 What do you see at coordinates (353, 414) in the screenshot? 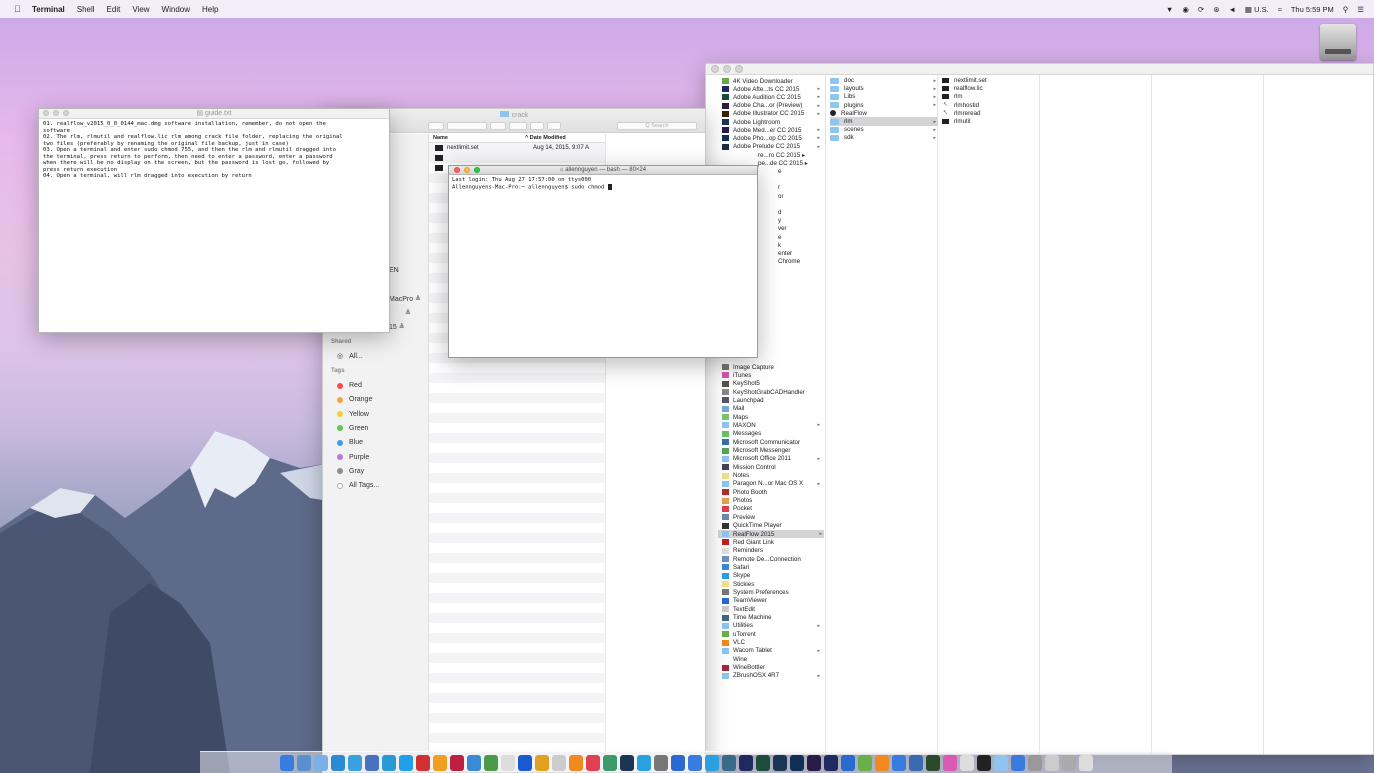
I see `tag-item: Yellow` at bounding box center [353, 414].